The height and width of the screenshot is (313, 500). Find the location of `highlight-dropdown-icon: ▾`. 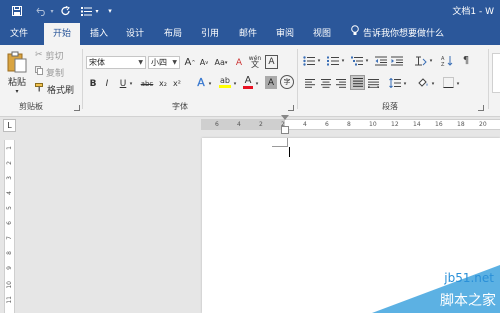

highlight-dropdown-icon: ▾ is located at coordinates (235, 83).